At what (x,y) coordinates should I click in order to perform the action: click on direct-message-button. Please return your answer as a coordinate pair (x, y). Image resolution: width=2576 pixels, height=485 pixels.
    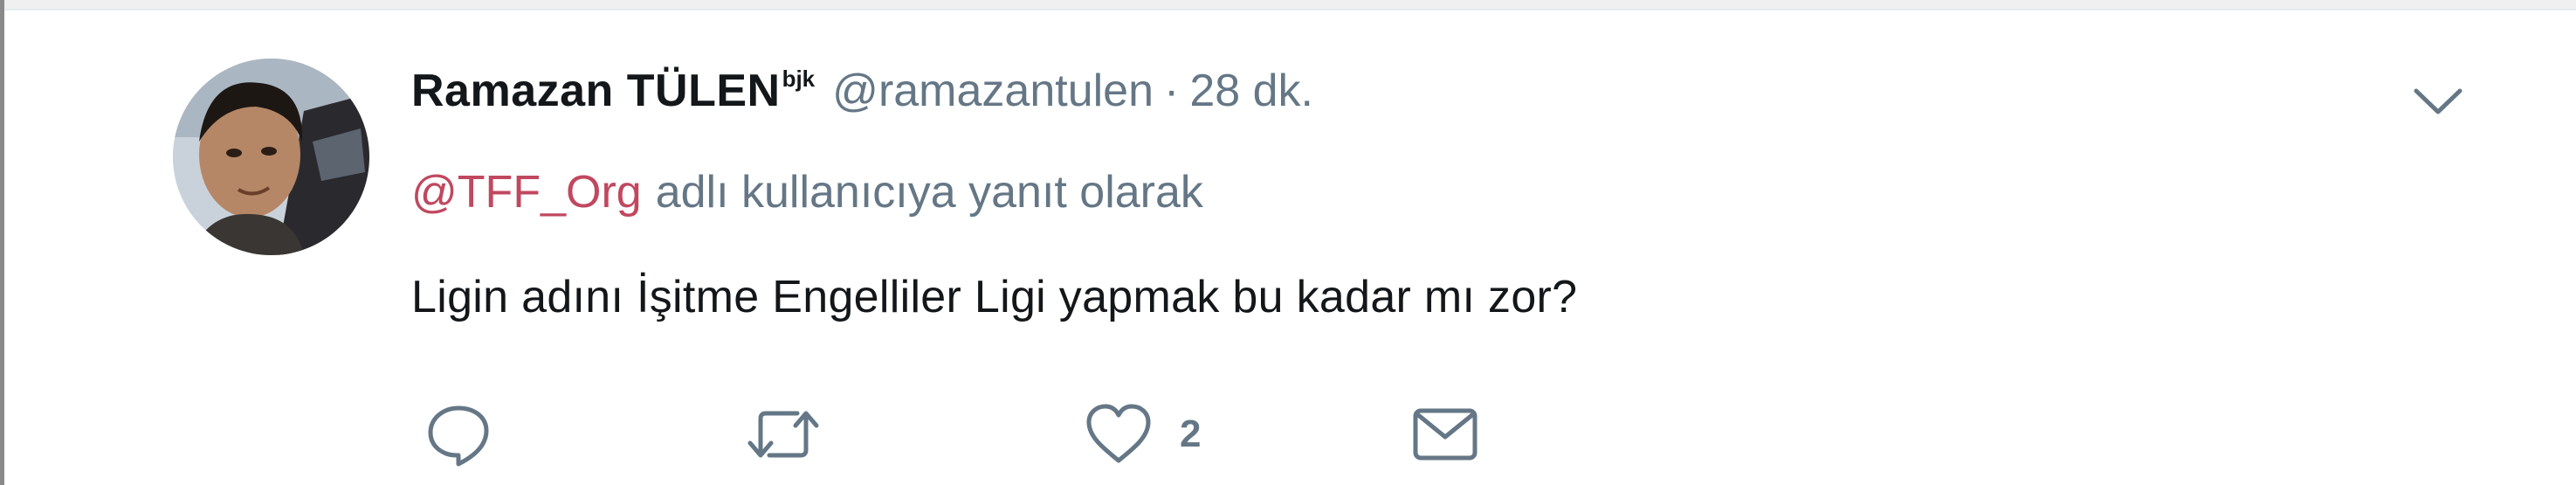
    Looking at the image, I should click on (1445, 434).